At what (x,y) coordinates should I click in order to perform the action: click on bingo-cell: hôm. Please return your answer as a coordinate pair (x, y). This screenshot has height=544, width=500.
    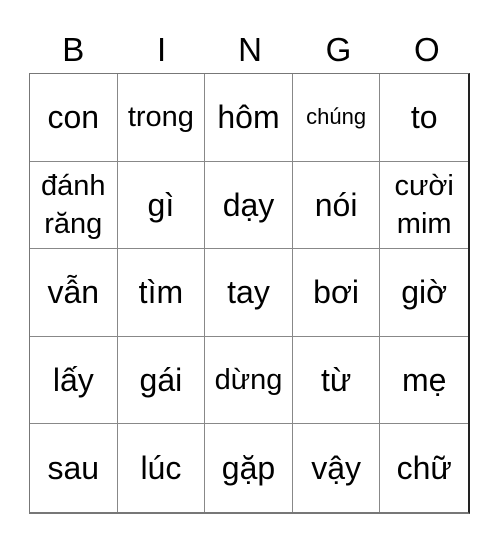
    Looking at the image, I should click on (249, 118).